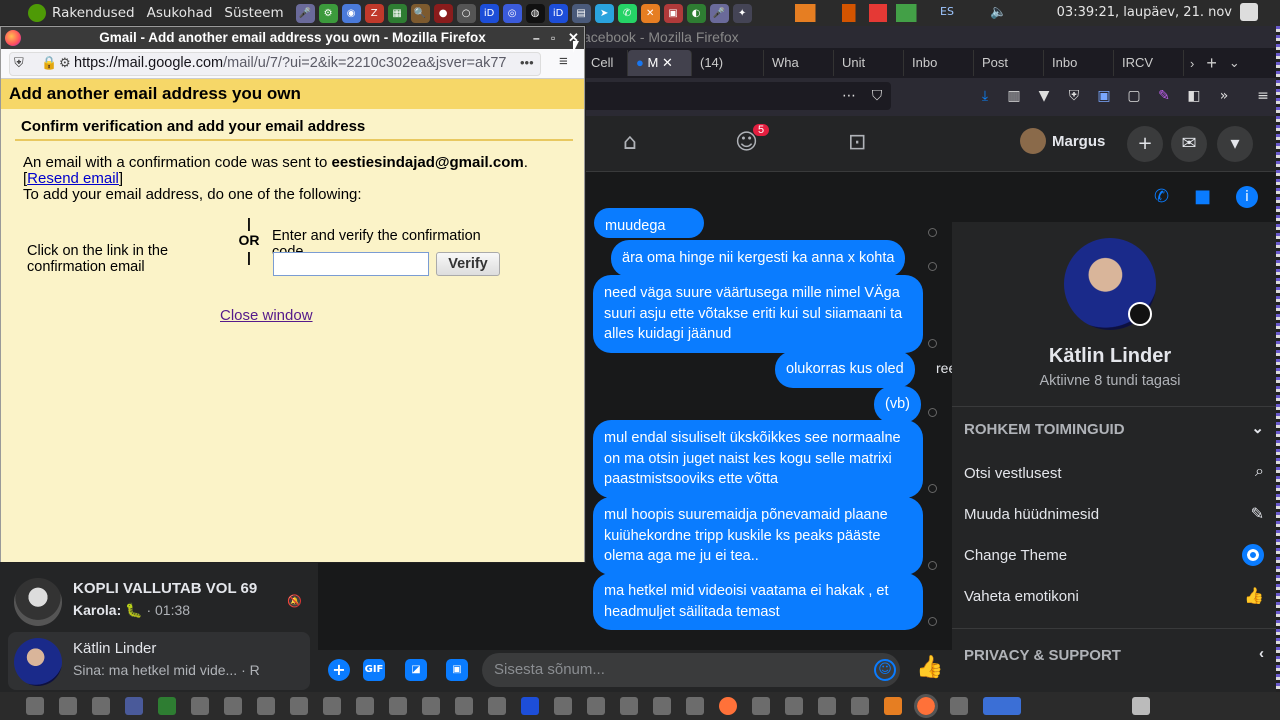 The height and width of the screenshot is (720, 1280). What do you see at coordinates (416, 670) in the screenshot?
I see `sticker-icon: ◪` at bounding box center [416, 670].